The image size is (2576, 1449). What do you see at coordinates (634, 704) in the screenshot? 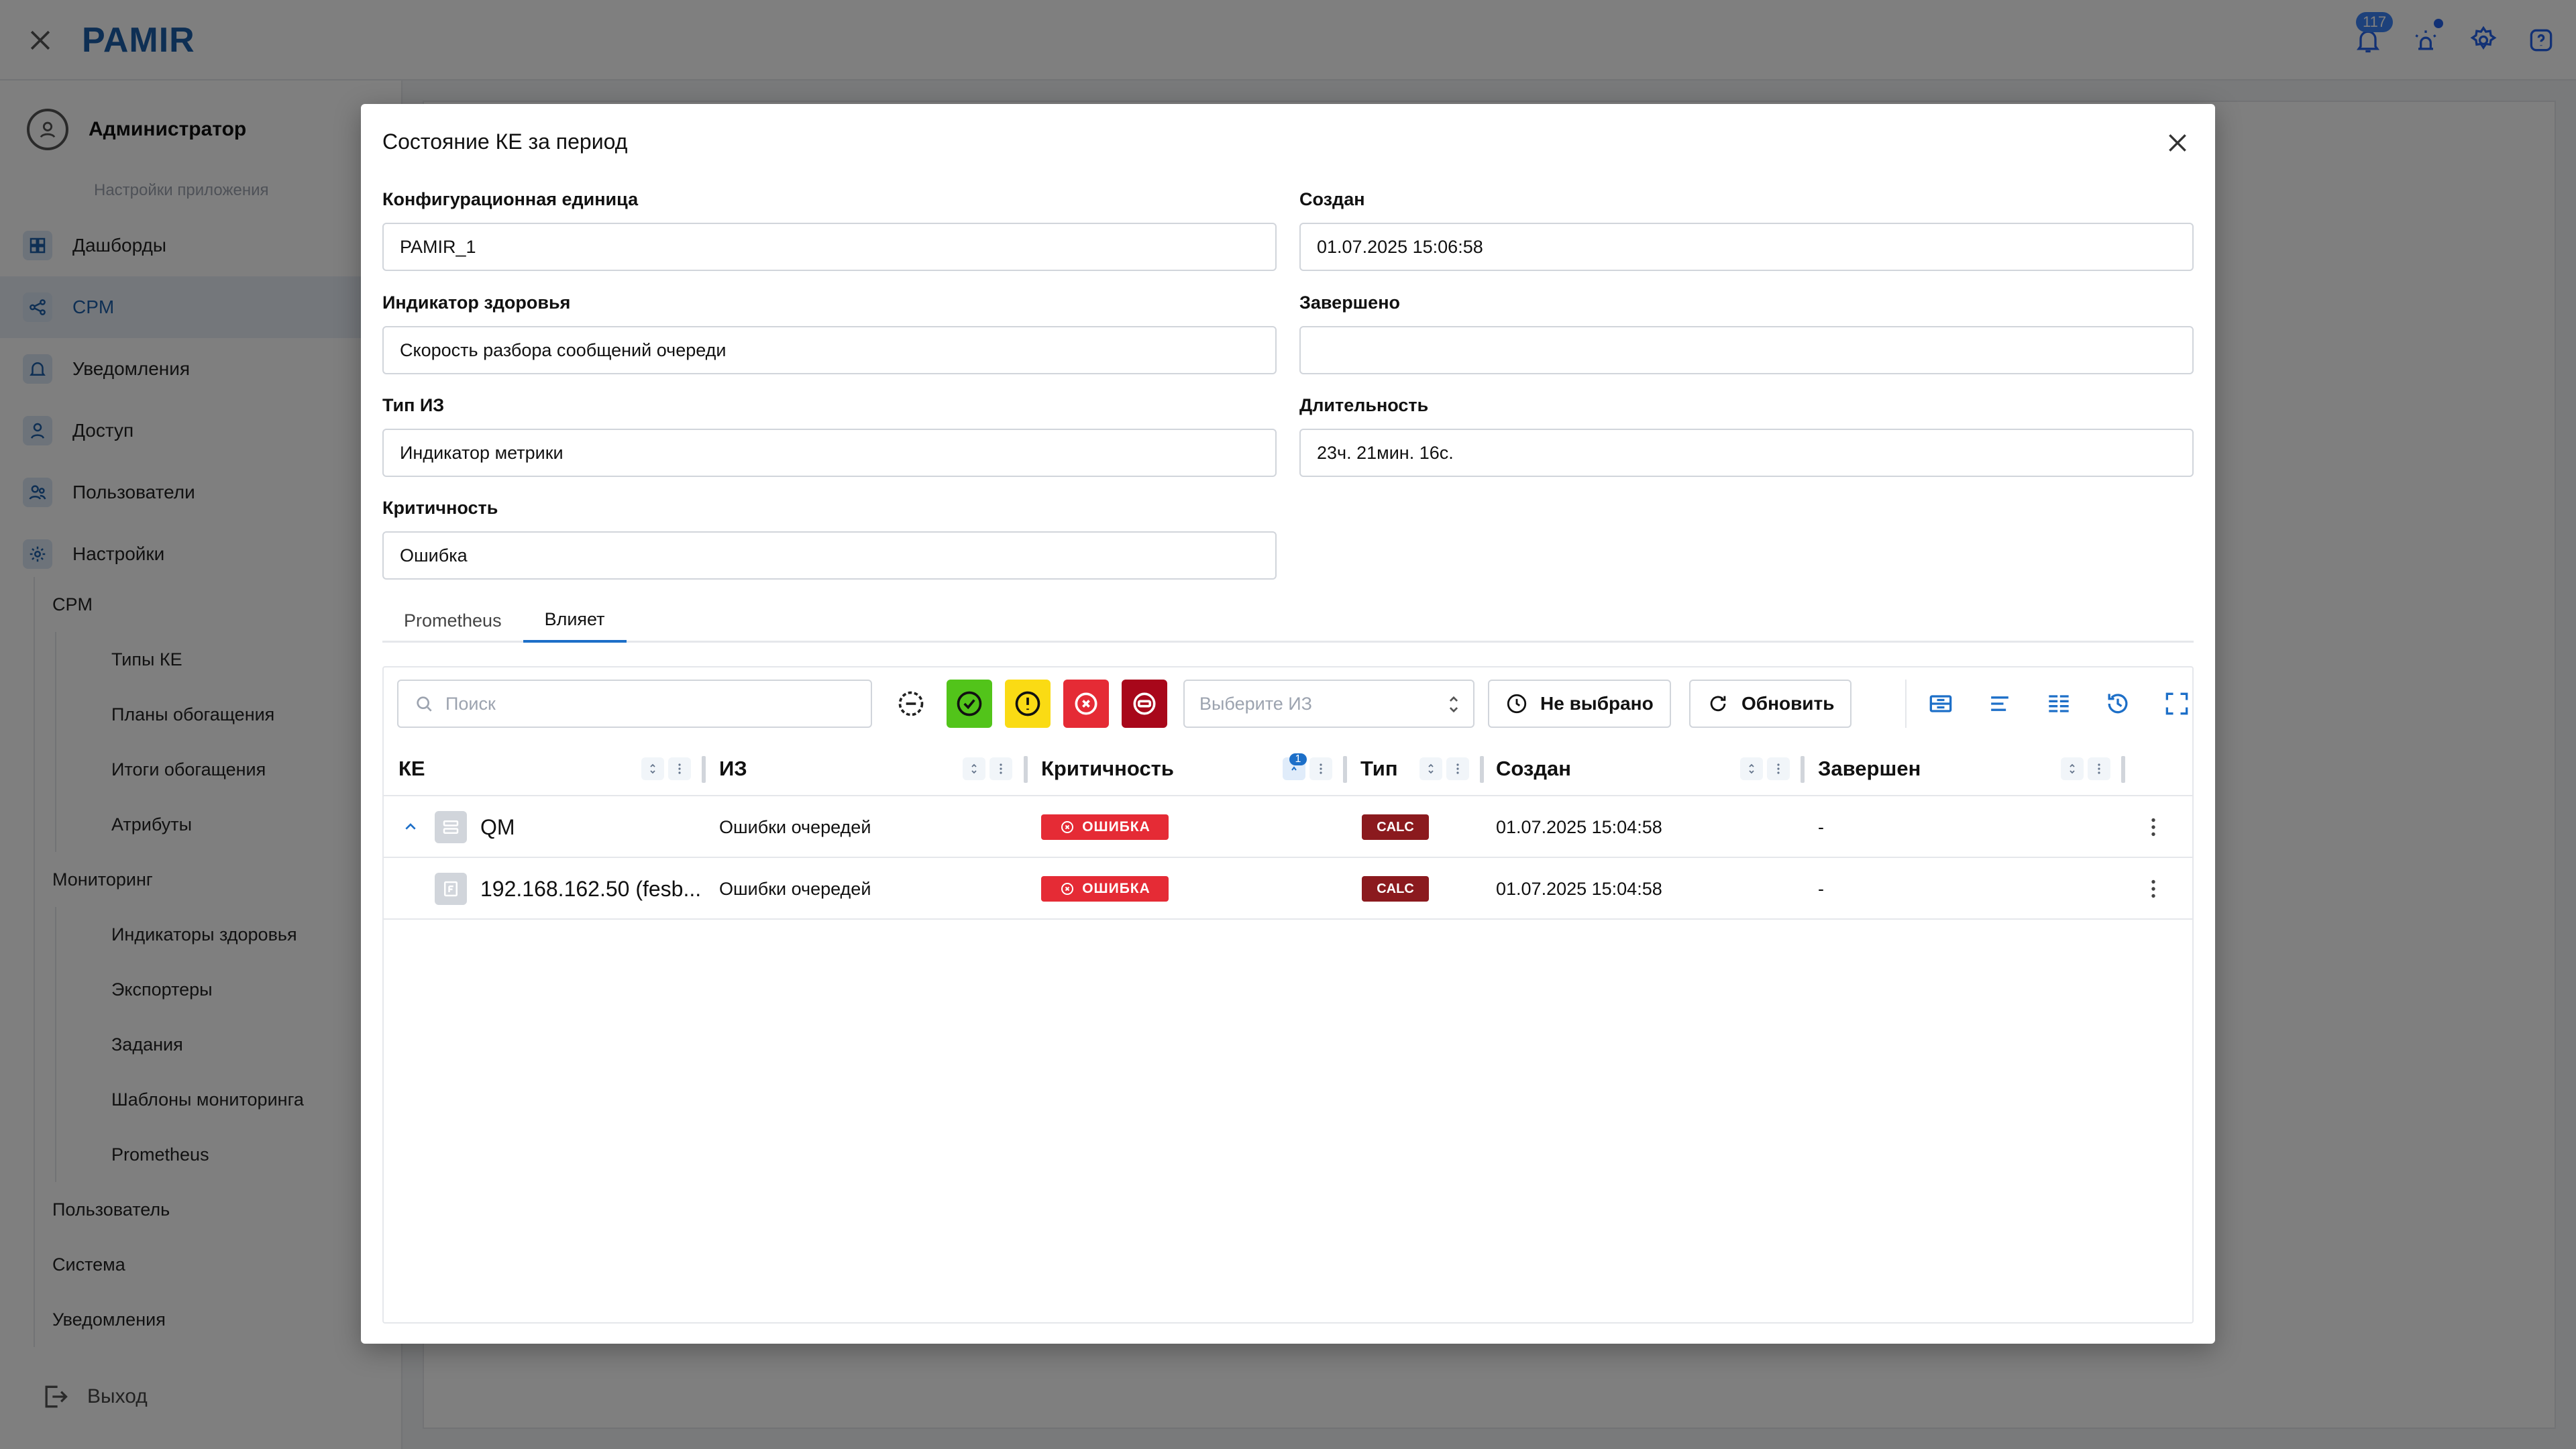
I see `search-input: Поиск` at bounding box center [634, 704].